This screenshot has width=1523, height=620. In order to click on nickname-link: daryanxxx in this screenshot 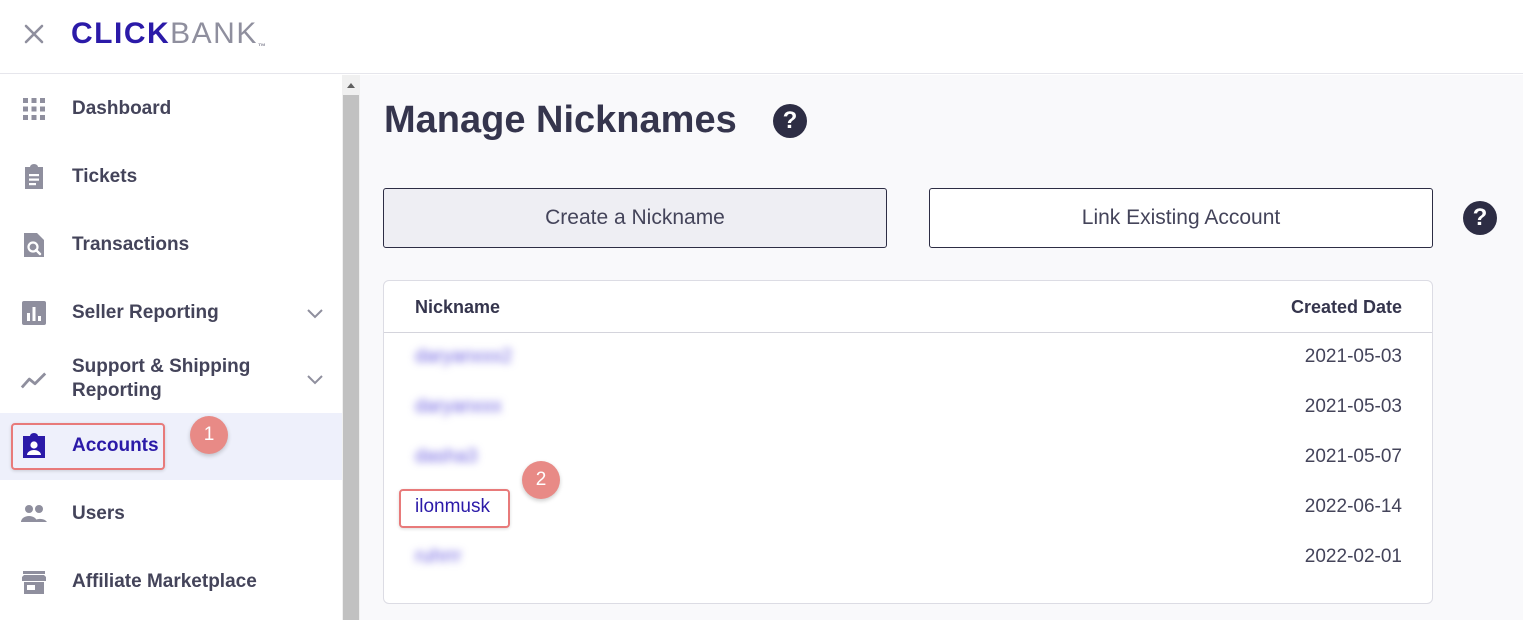, I will do `click(458, 407)`.